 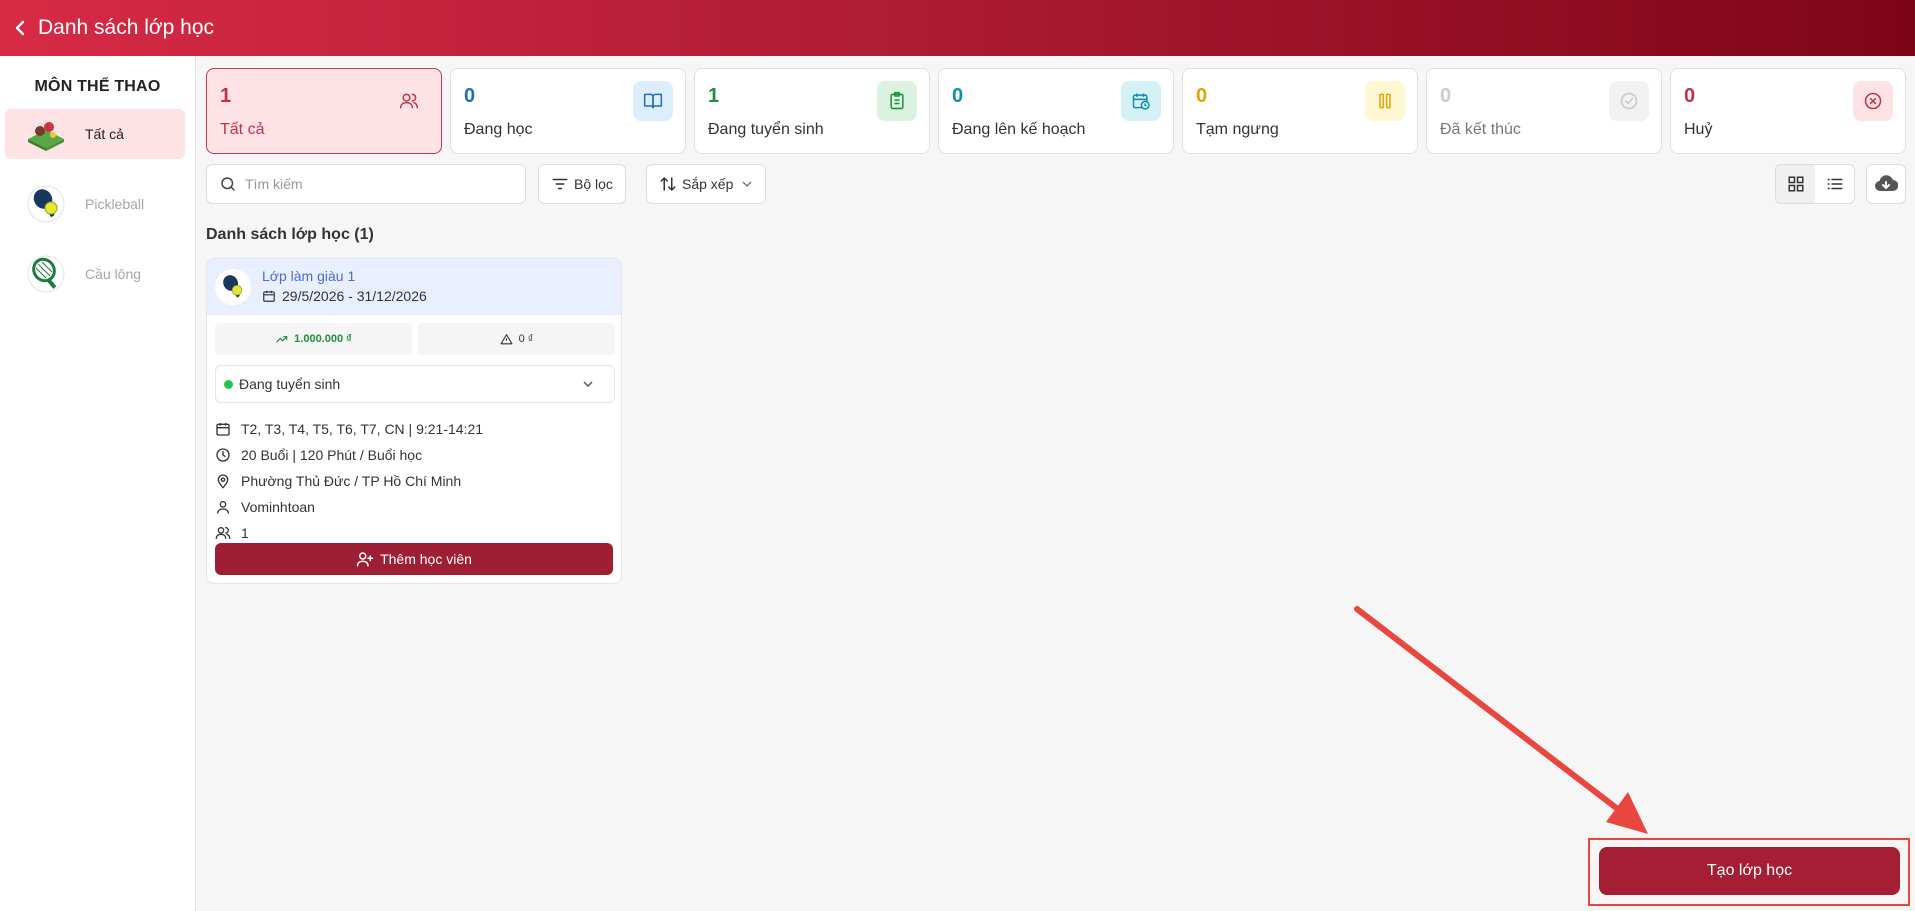 What do you see at coordinates (653, 101) in the screenshot?
I see `book-icon` at bounding box center [653, 101].